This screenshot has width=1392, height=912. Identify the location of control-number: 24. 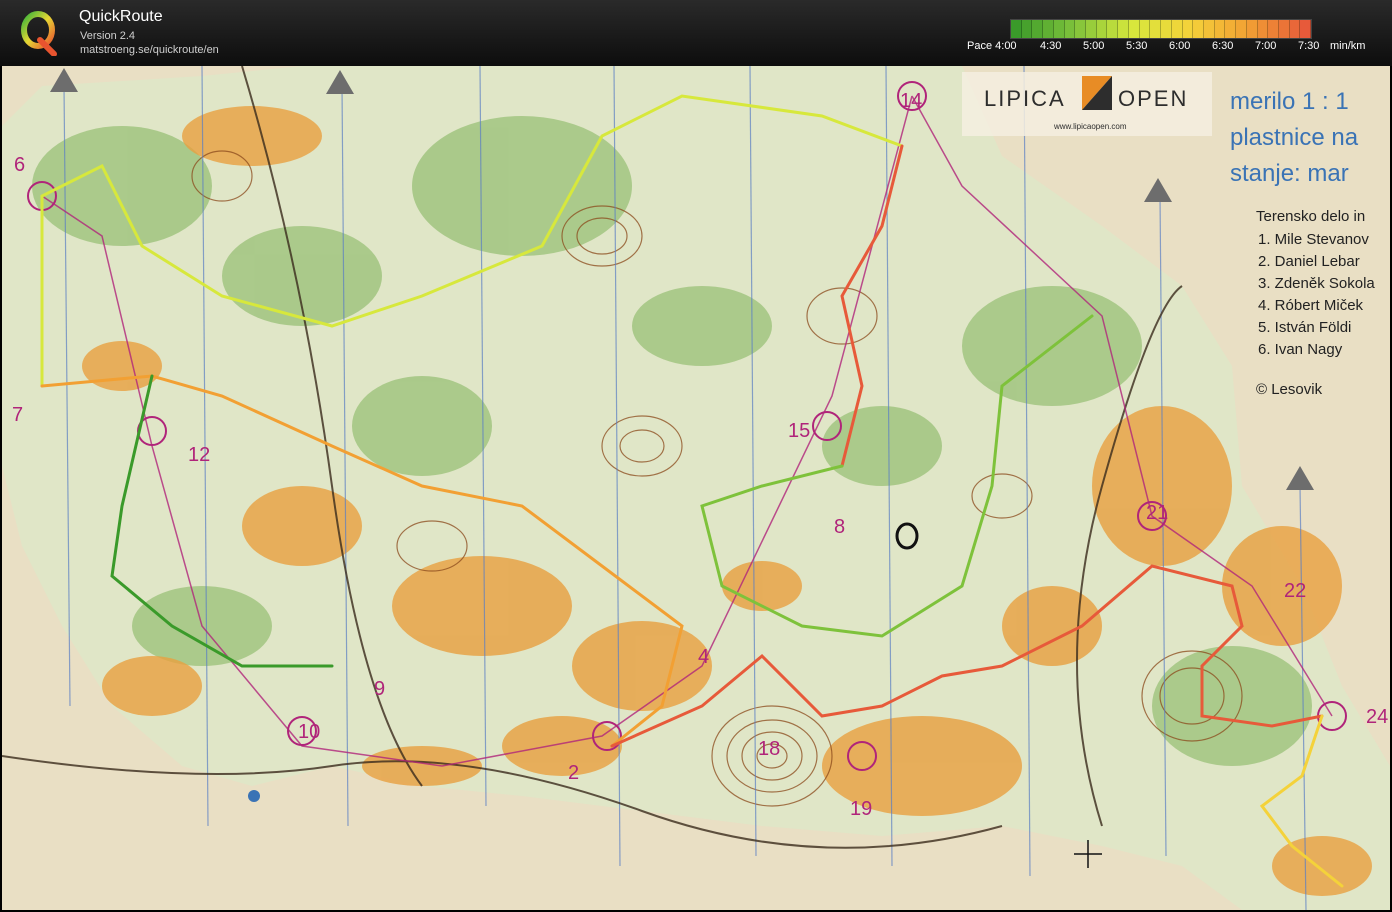
(1377, 717).